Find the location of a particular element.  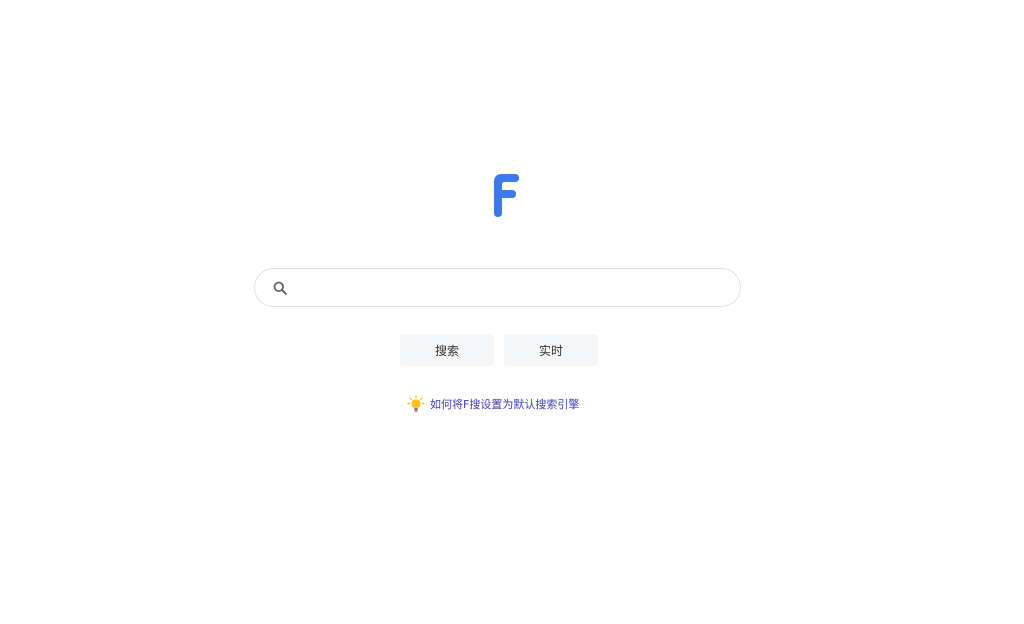

search-input is located at coordinates (516, 288).